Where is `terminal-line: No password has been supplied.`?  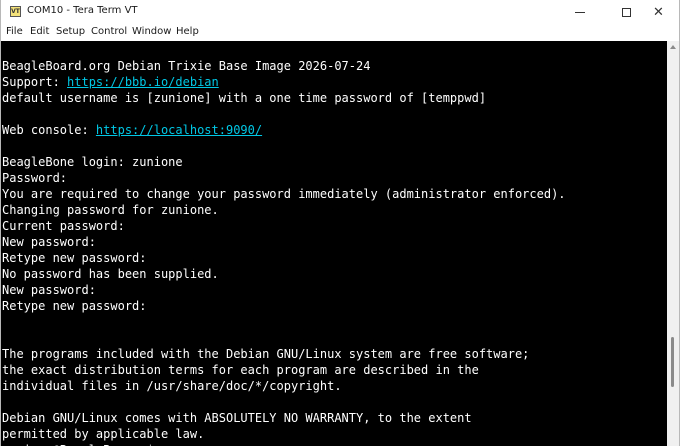
terminal-line: No password has been supplied. is located at coordinates (110, 274).